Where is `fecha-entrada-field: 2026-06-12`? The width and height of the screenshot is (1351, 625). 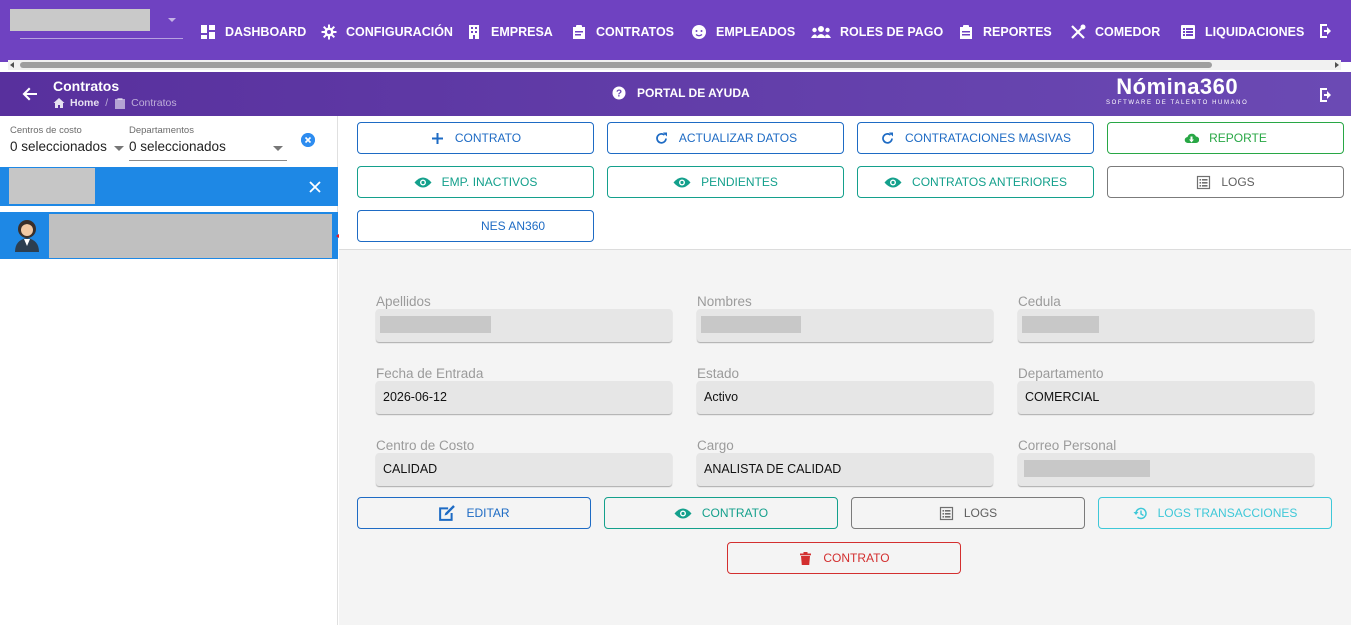 fecha-entrada-field: 2026-06-12 is located at coordinates (524, 397).